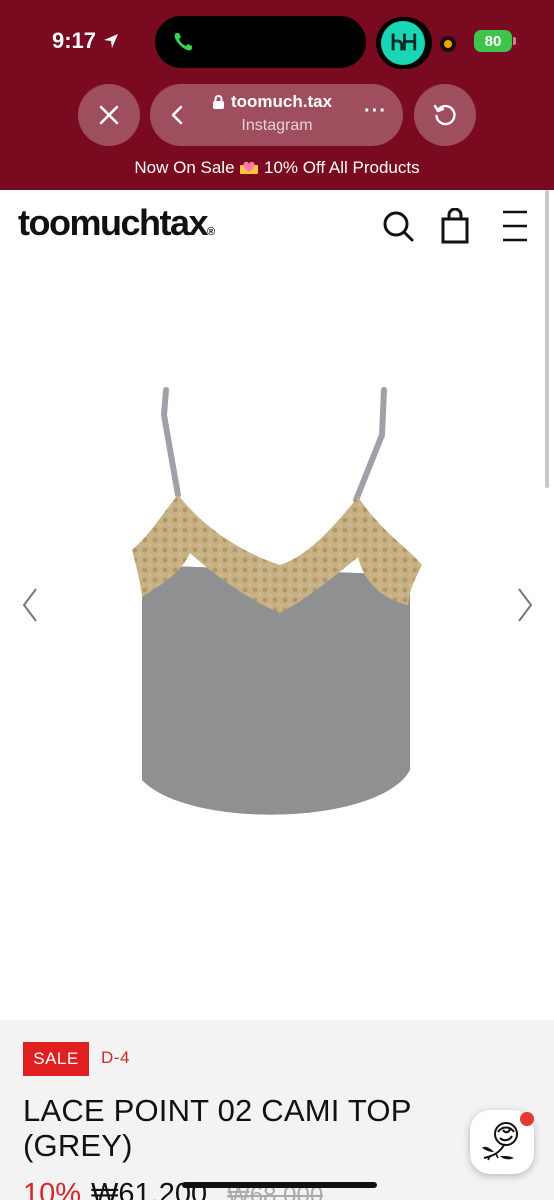  I want to click on search-button, so click(398, 226).